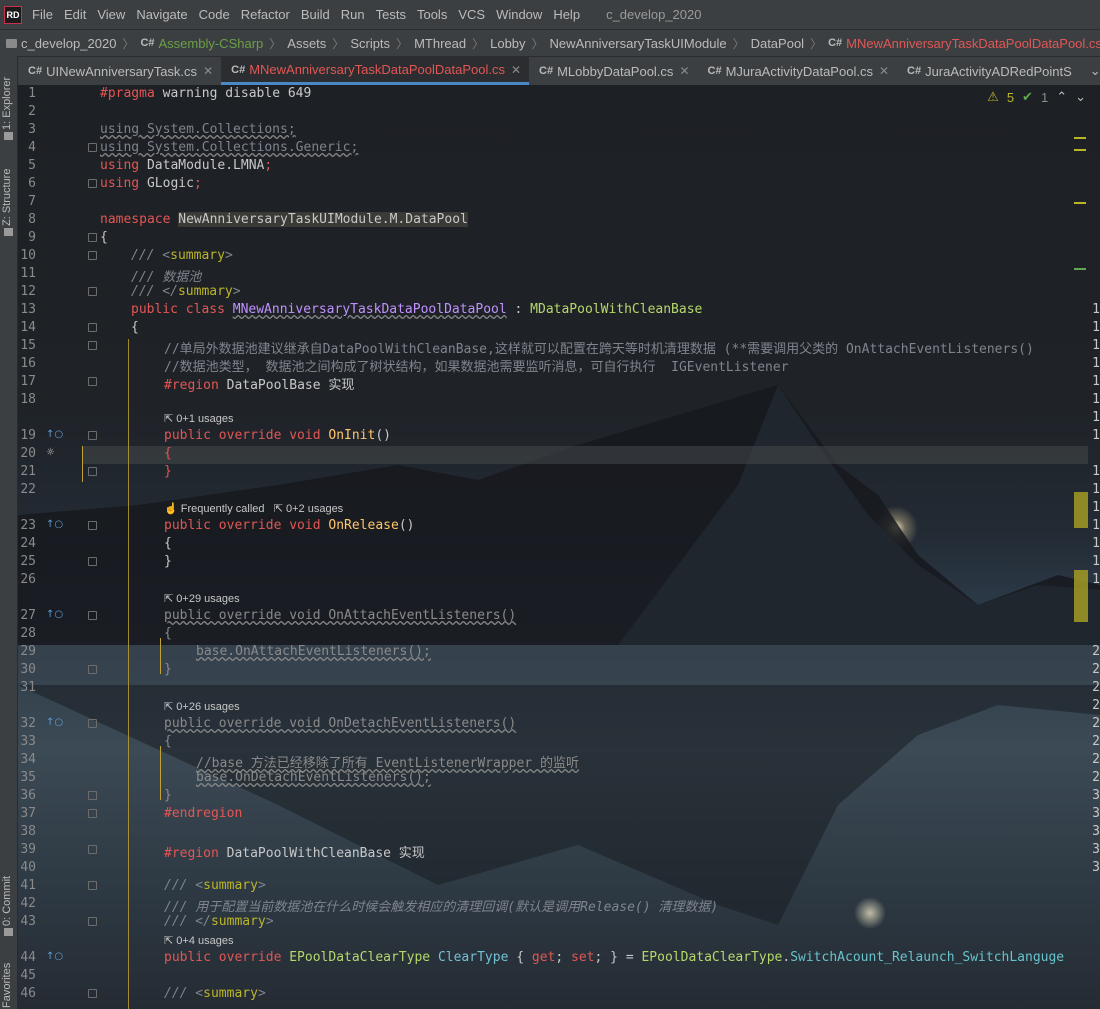  I want to click on menu-help: Help, so click(566, 14).